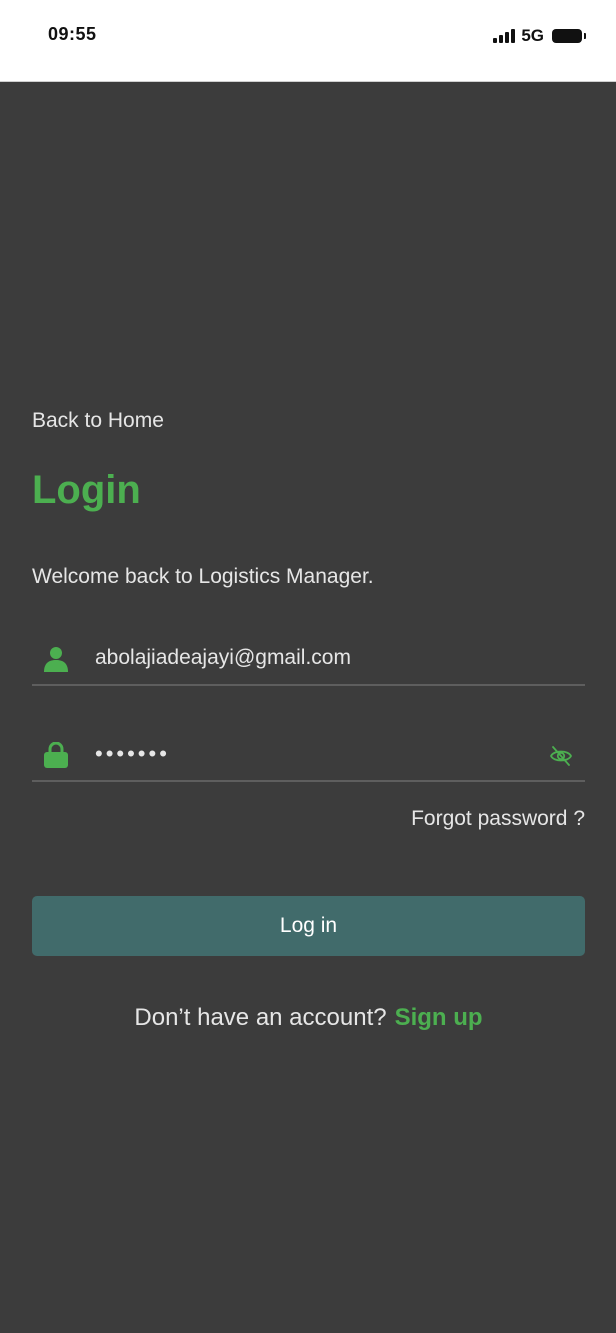 Image resolution: width=616 pixels, height=1333 pixels. What do you see at coordinates (532, 35) in the screenshot?
I see `network-label: 5G` at bounding box center [532, 35].